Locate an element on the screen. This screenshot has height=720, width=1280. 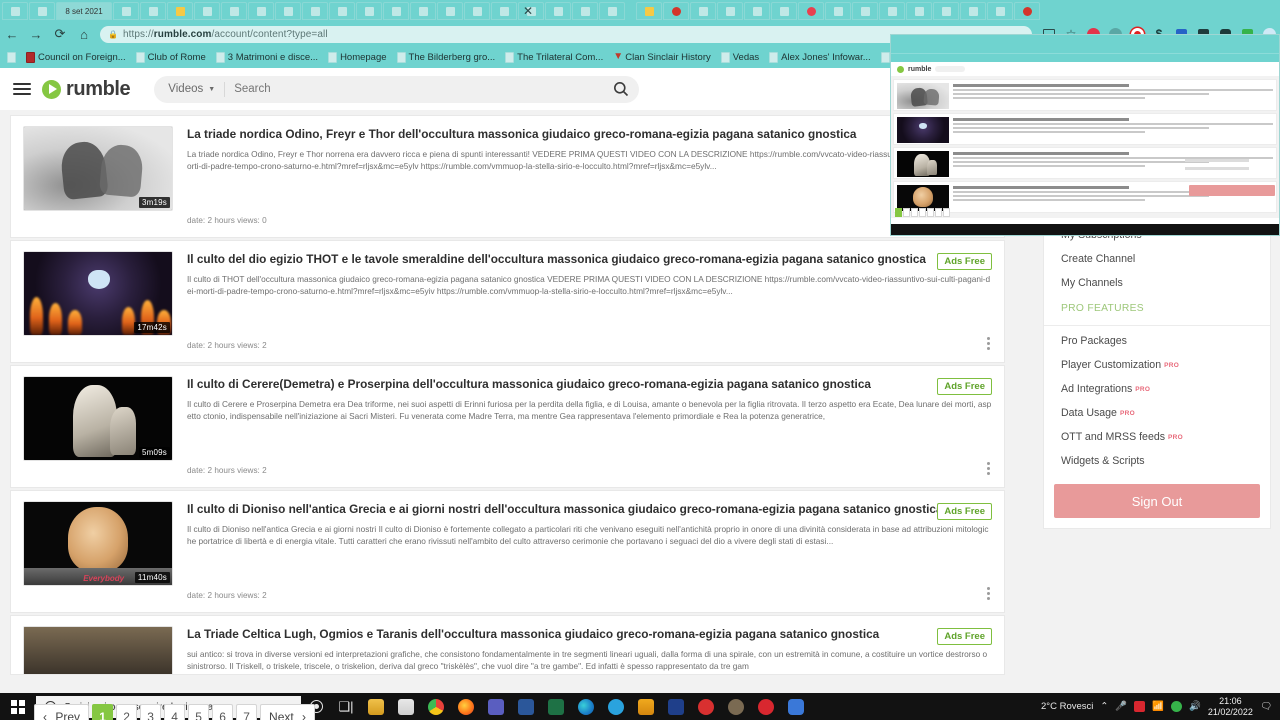
search-input is located at coordinates (422, 89).